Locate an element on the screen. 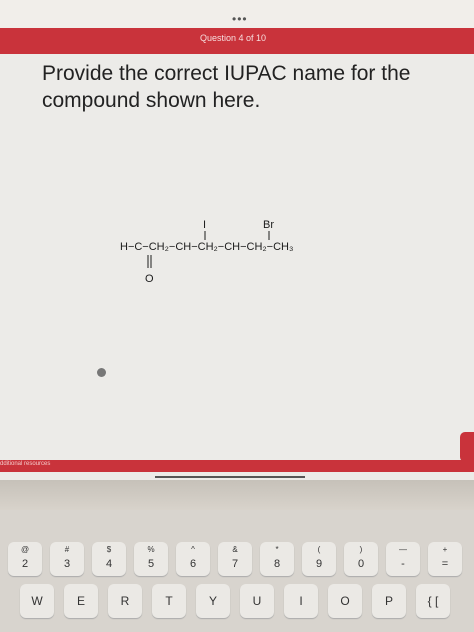  key-7: & 7 is located at coordinates (235, 559).